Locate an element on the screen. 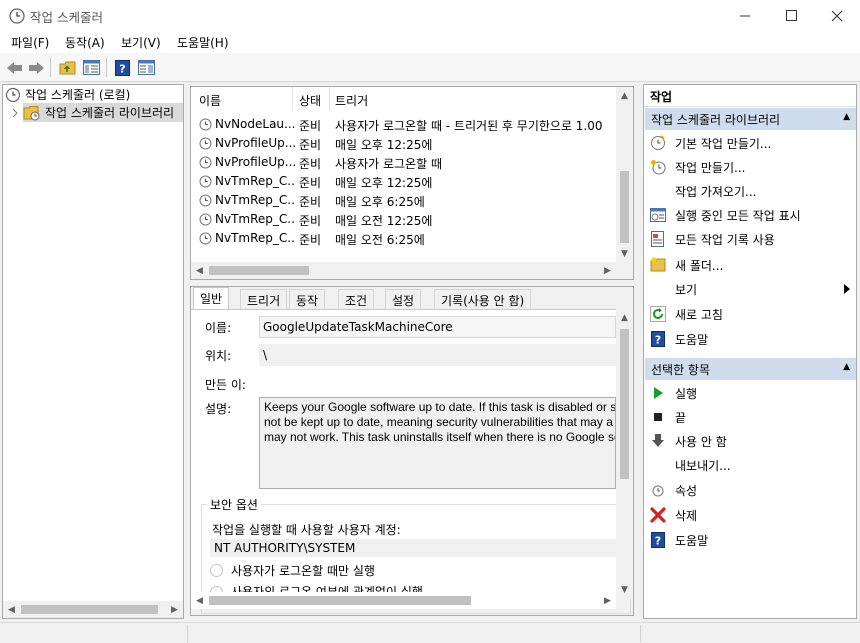 This screenshot has height=643, width=860. table-row: NvProfileUp... 준비 매일 오후 12:25에 is located at coordinates (403, 143).